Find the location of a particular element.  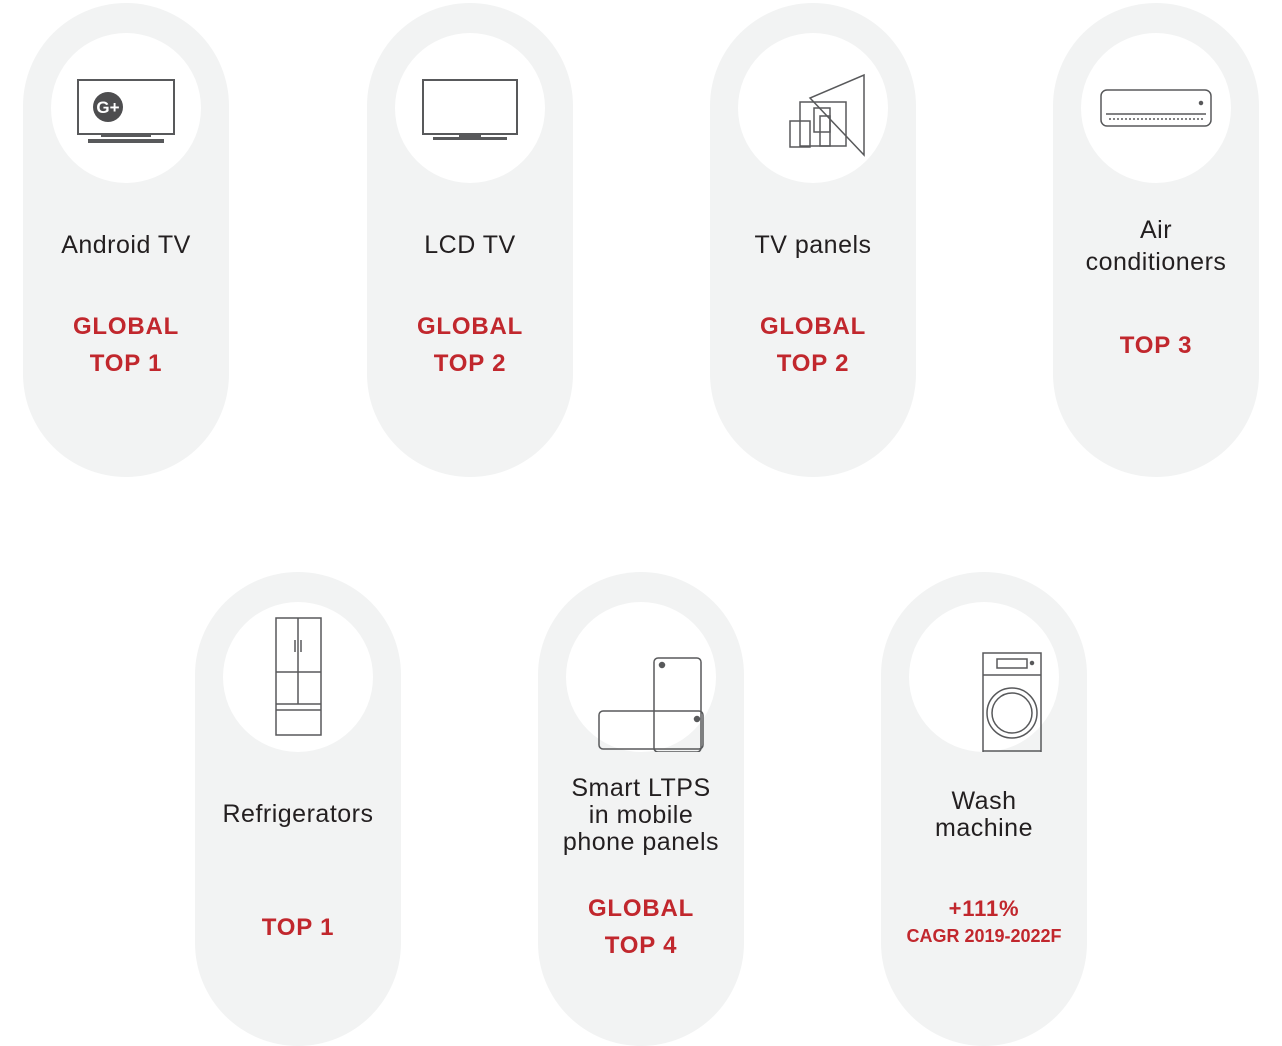

svg-text: G+ is located at coordinates (107, 107).